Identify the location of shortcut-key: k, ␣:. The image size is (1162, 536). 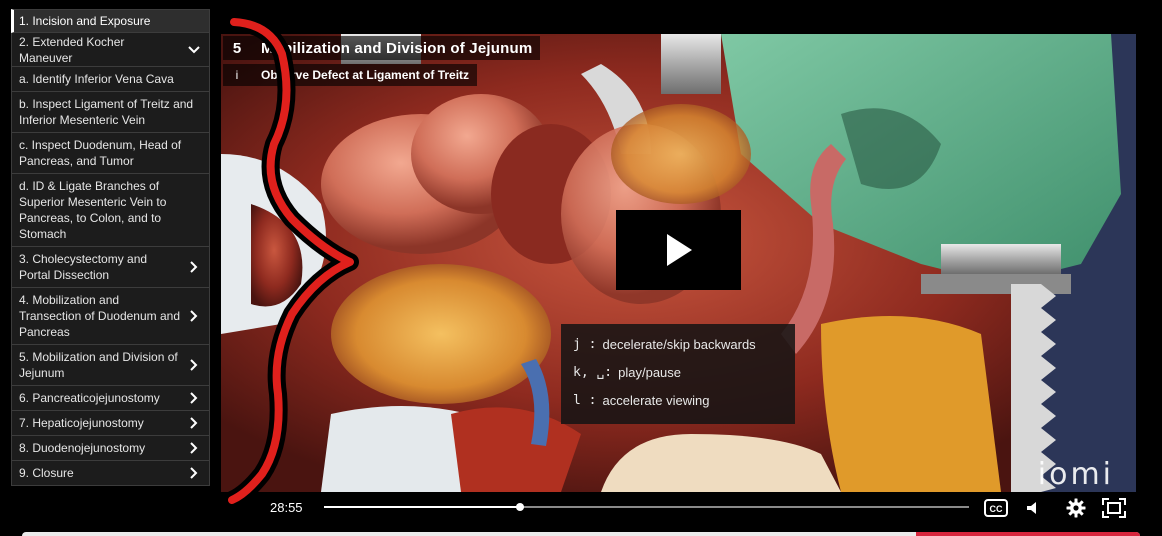
(593, 372).